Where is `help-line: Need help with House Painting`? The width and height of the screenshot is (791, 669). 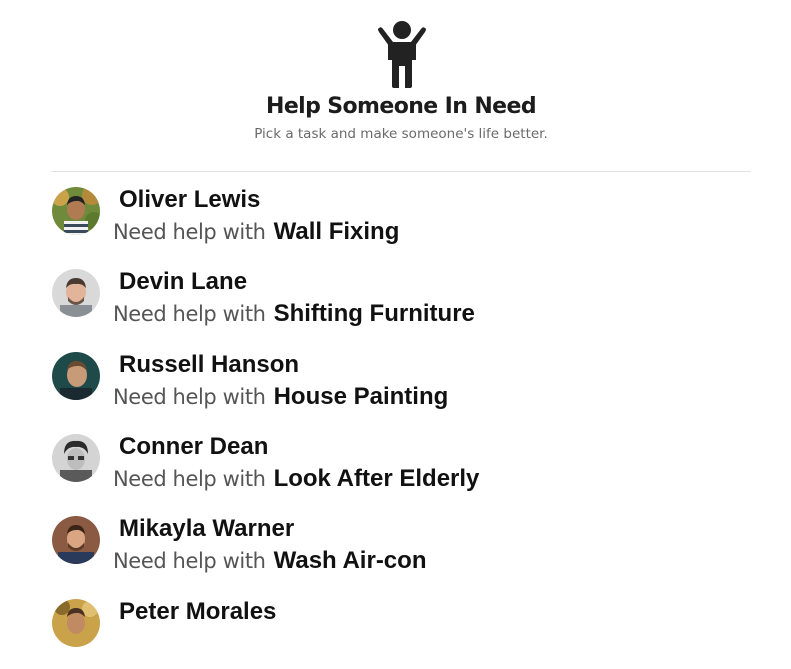
help-line: Need help with House Painting is located at coordinates (280, 397).